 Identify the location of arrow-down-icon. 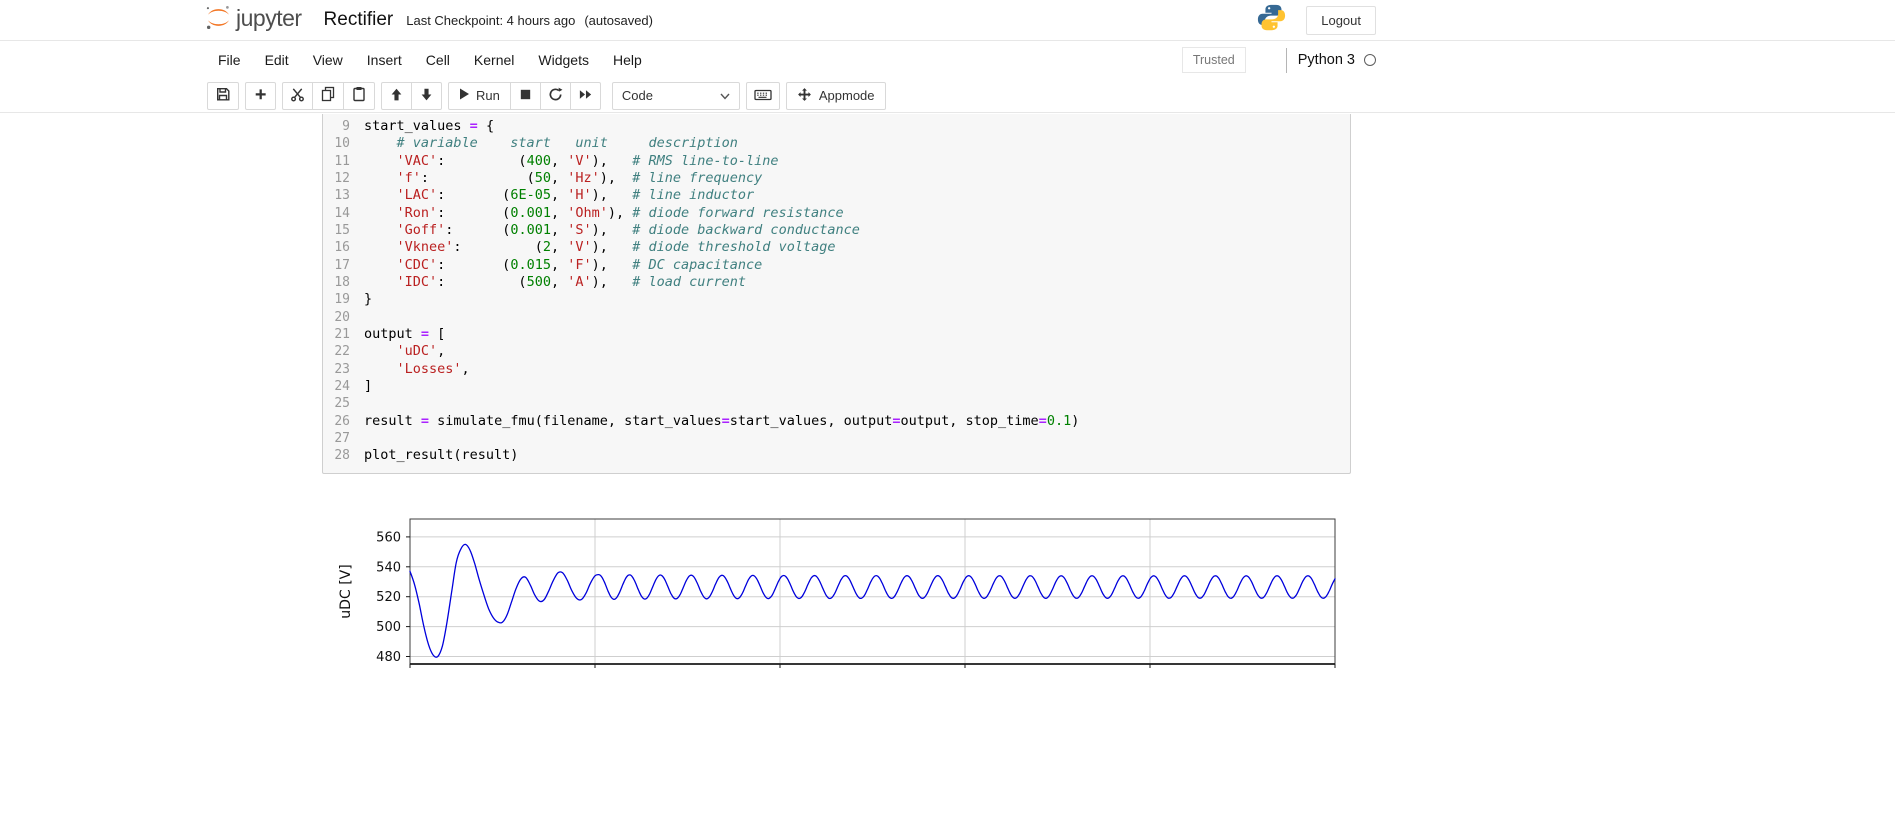
(426, 96).